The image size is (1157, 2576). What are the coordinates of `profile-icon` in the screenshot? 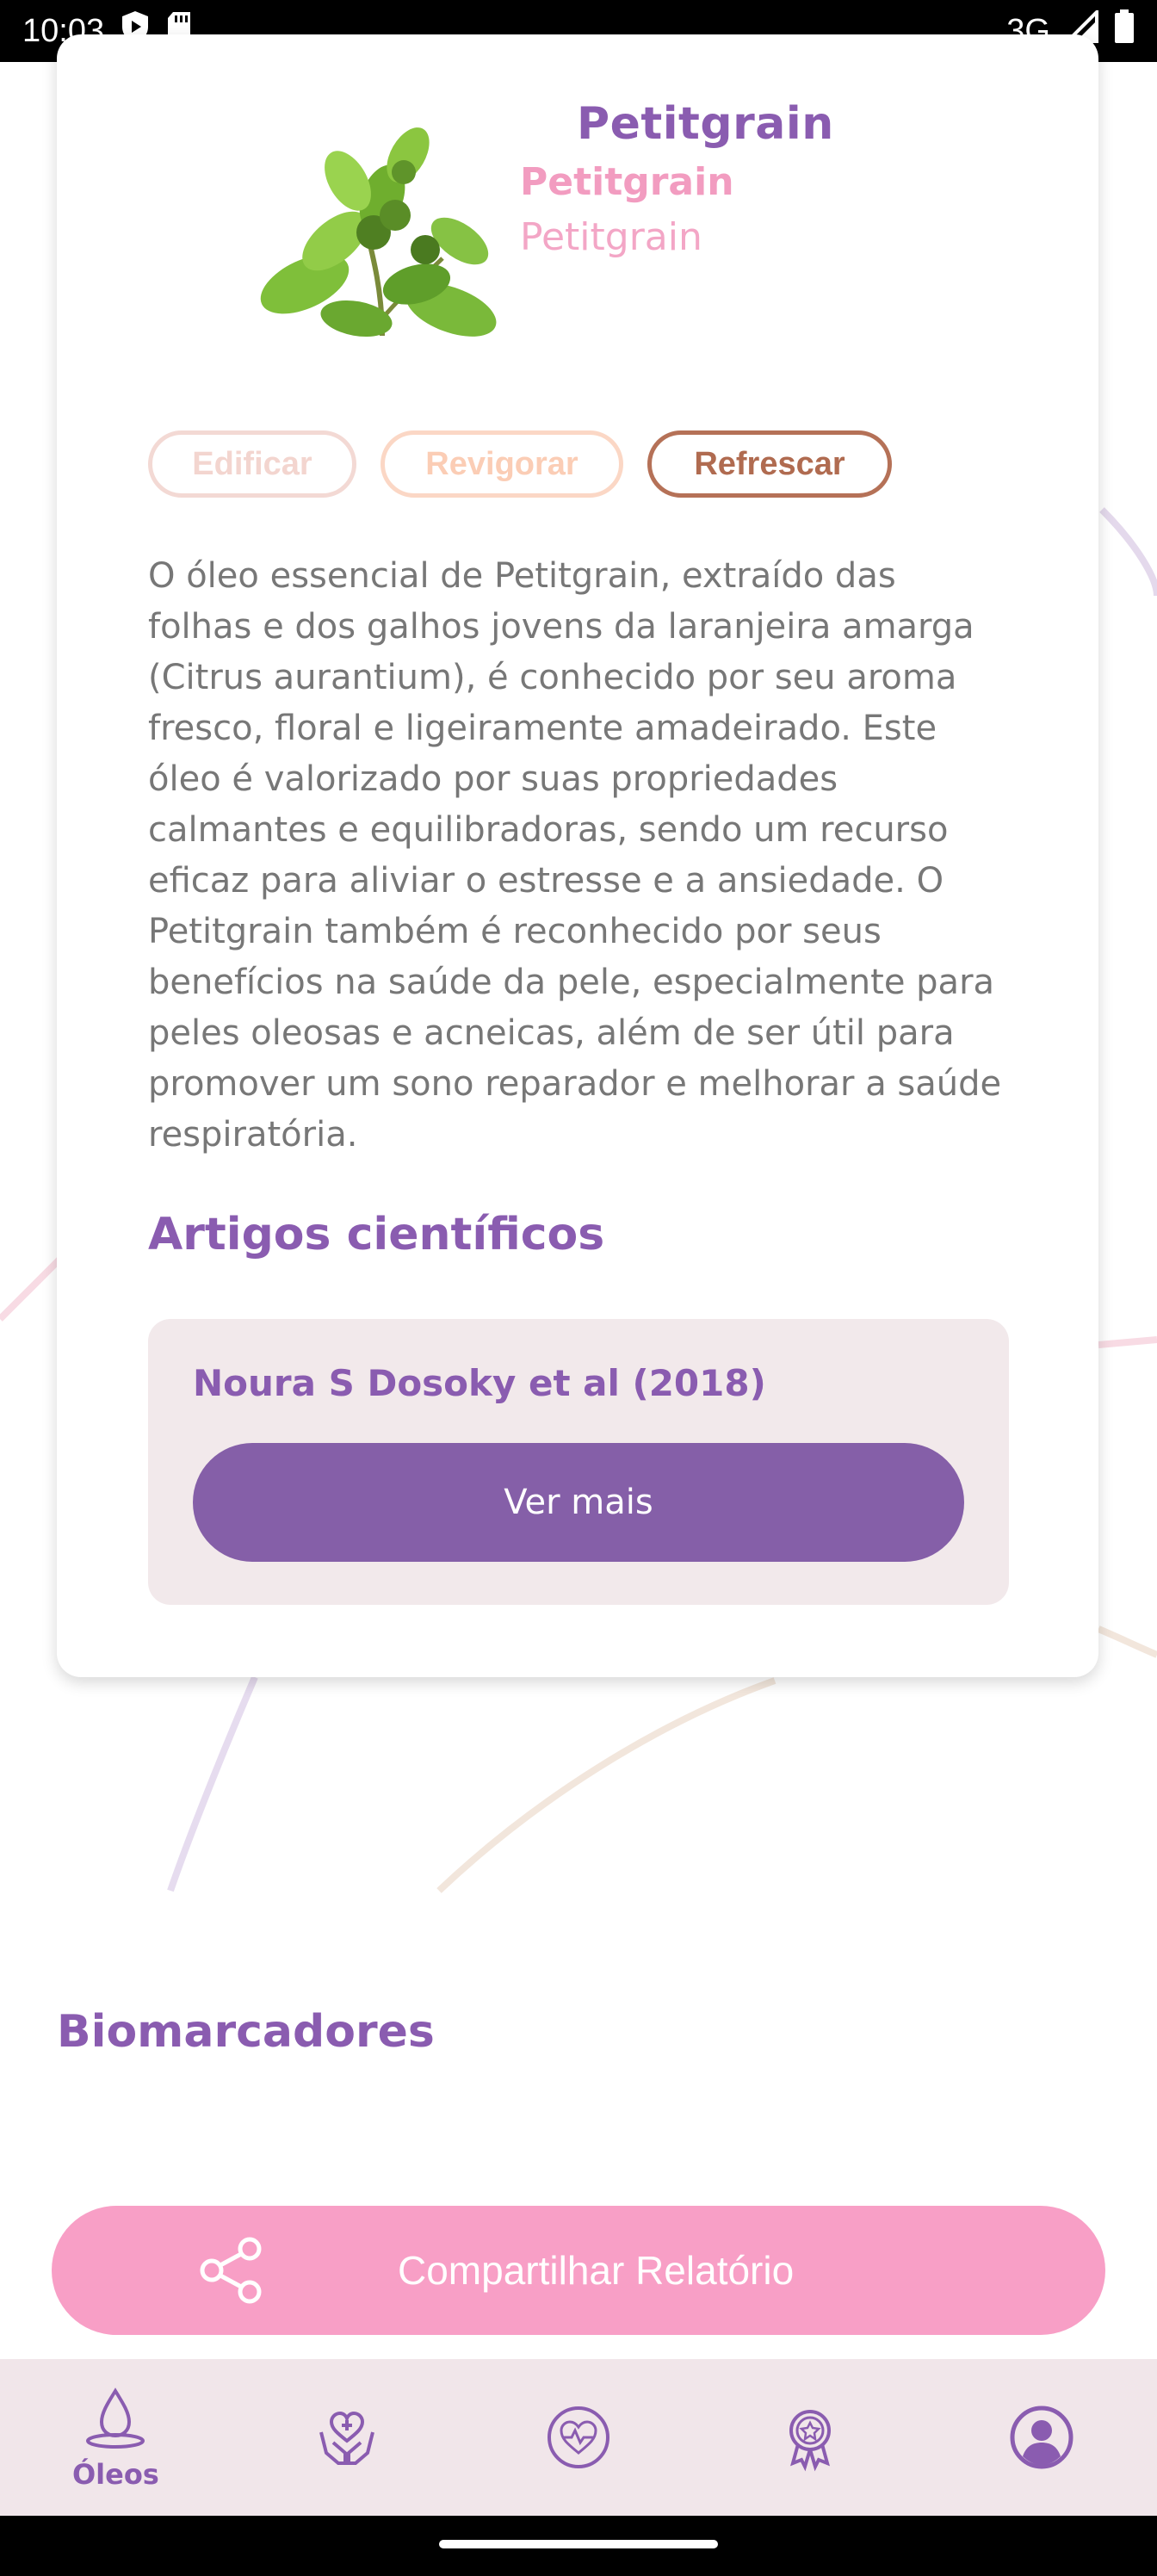 It's located at (1042, 2438).